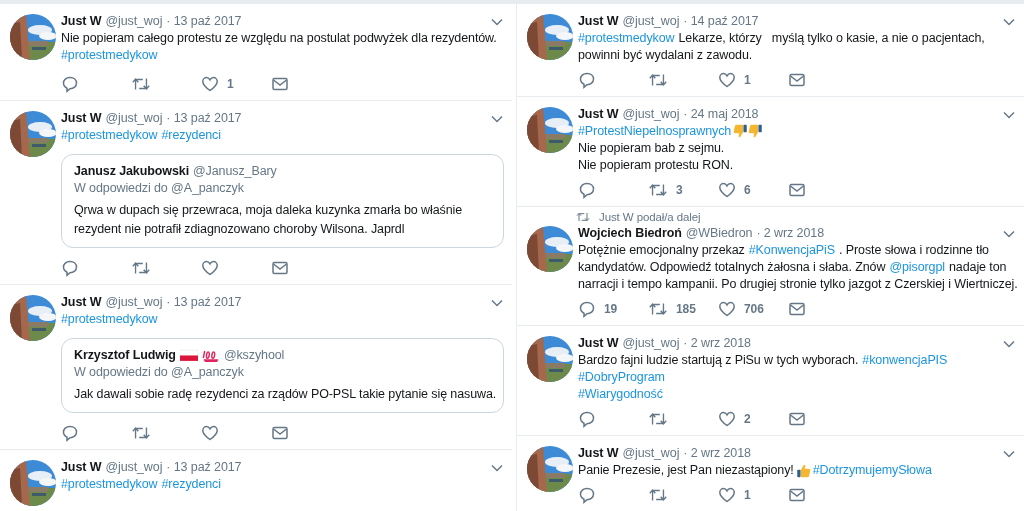 The width and height of the screenshot is (1024, 511). What do you see at coordinates (282, 201) in the screenshot?
I see `quoted-tweet-card: Janusz Jakubowski @Janusz_Bary W odpowiedzi do @A_panczyk Qrwa w dupach się przewraca, moja daleka kuzynka zmarła bo właśnie rezydent nie potrafił zdiagnozowano choroby Wilsona. Japrdl` at bounding box center [282, 201].